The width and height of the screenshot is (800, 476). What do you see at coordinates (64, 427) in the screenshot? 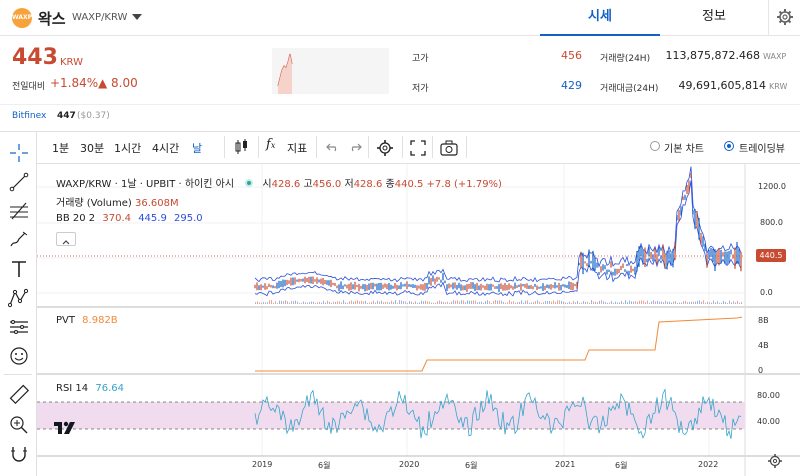
I see `tradingview-logo-icon` at bounding box center [64, 427].